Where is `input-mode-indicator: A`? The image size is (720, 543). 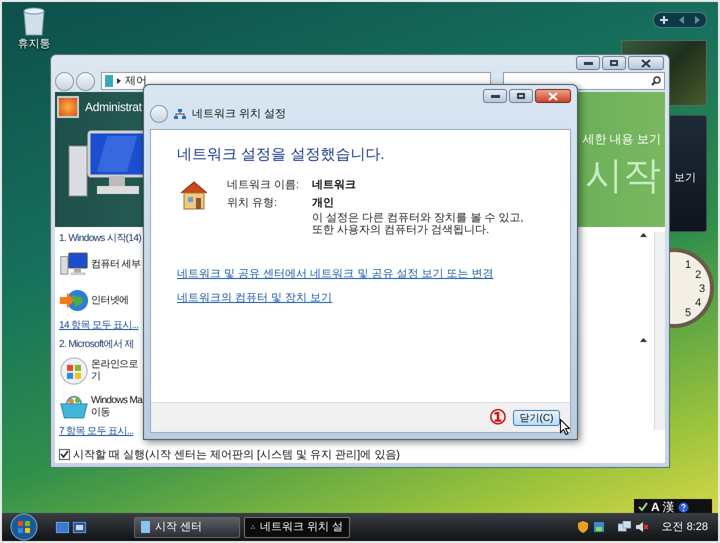 input-mode-indicator: A is located at coordinates (655, 507).